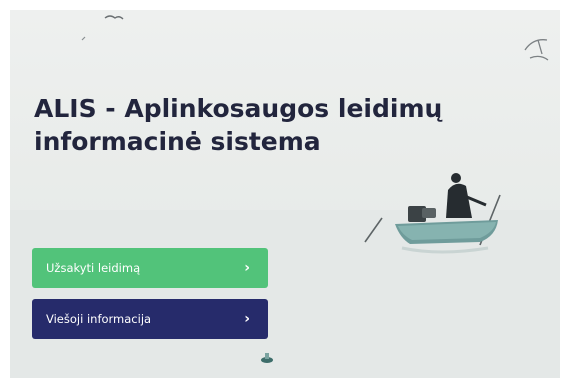  I want to click on order-permit-button-label: Užsakyti leidimą, so click(93, 268).